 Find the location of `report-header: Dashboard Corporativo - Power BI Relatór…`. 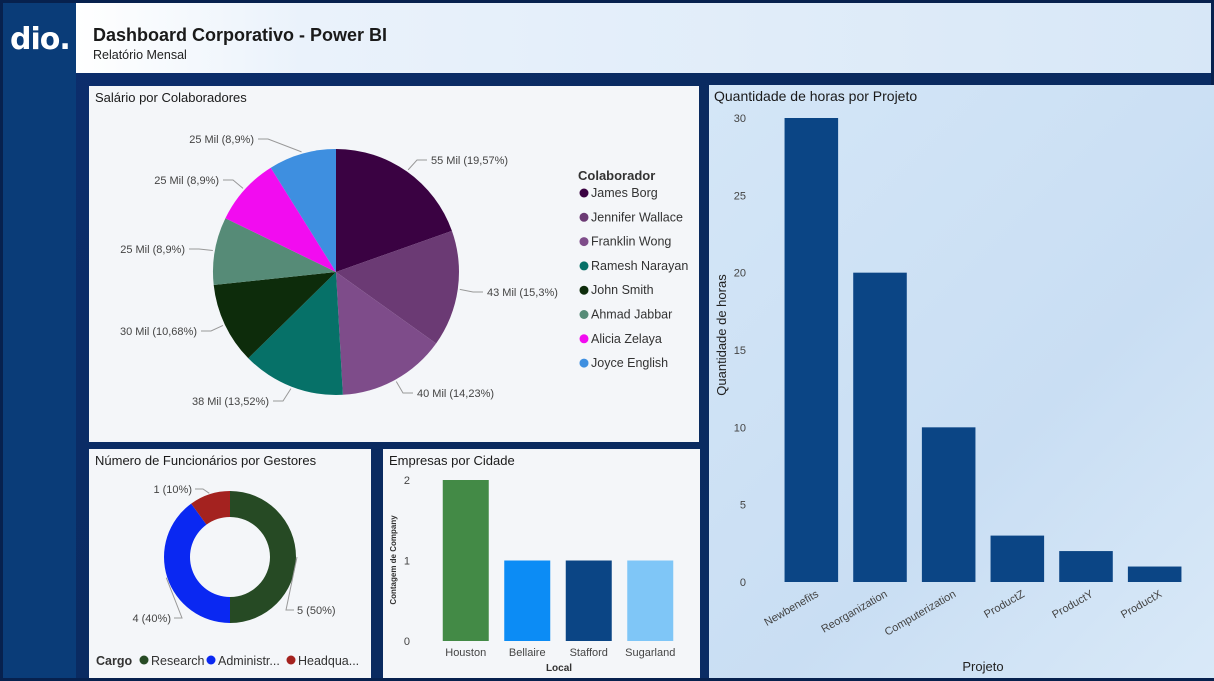

report-header: Dashboard Corporativo - Power BI Relatór… is located at coordinates (643, 38).